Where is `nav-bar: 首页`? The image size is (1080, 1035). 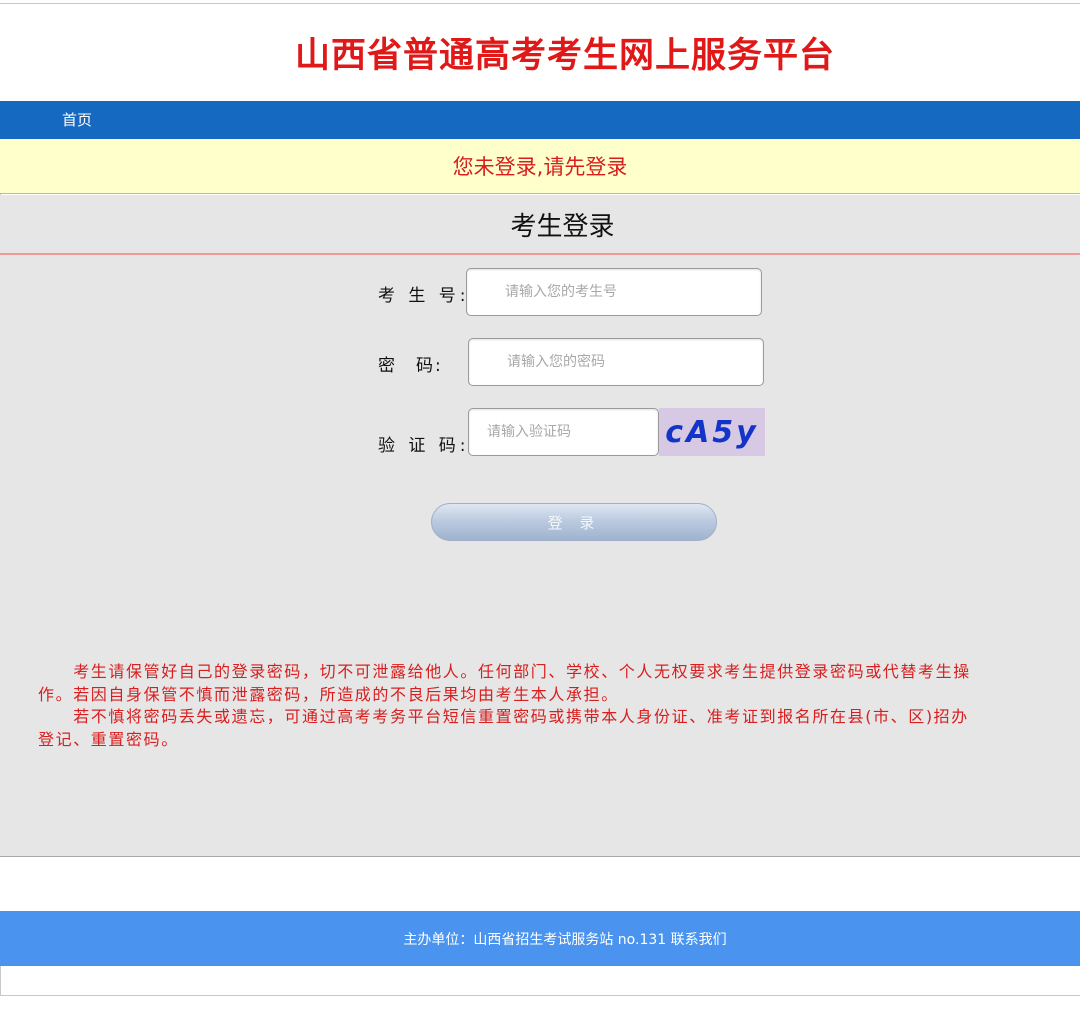 nav-bar: 首页 is located at coordinates (540, 120).